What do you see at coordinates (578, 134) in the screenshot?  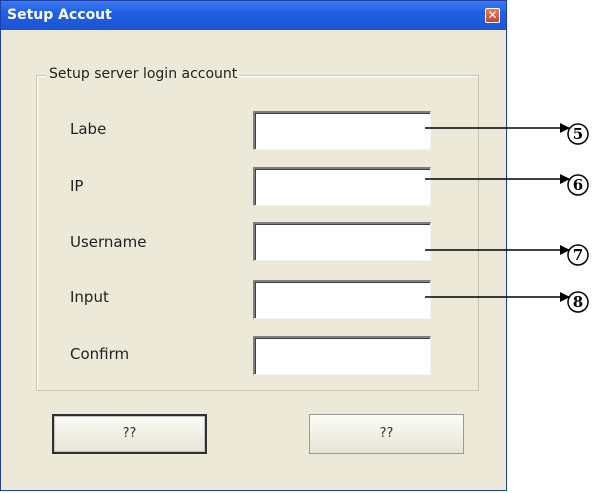 I see `callout-label-5: 5` at bounding box center [578, 134].